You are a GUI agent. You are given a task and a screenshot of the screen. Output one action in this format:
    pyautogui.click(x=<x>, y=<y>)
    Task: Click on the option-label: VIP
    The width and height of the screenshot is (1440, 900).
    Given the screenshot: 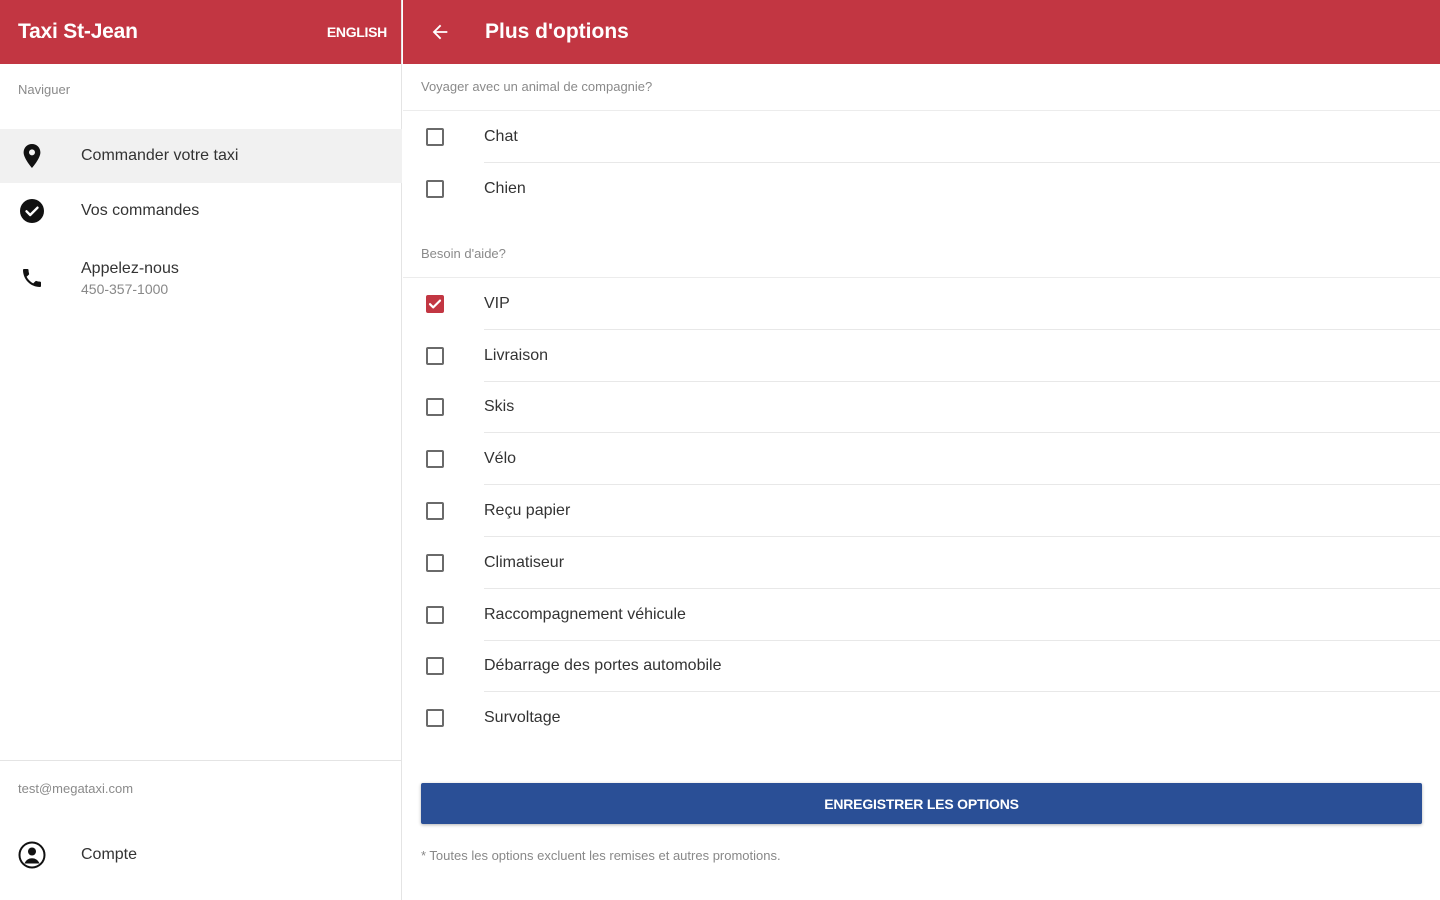 What is the action you would take?
    pyautogui.click(x=497, y=303)
    